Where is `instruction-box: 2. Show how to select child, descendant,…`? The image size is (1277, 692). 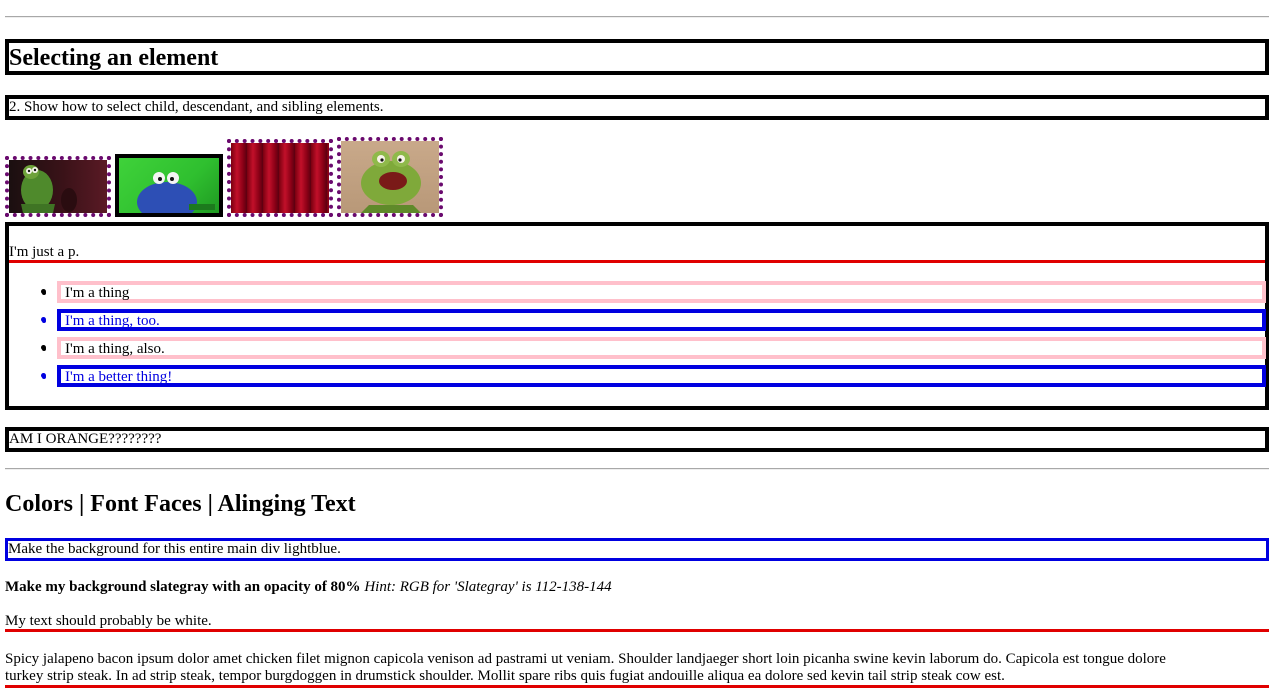 instruction-box: 2. Show how to select child, descendant,… is located at coordinates (637, 107).